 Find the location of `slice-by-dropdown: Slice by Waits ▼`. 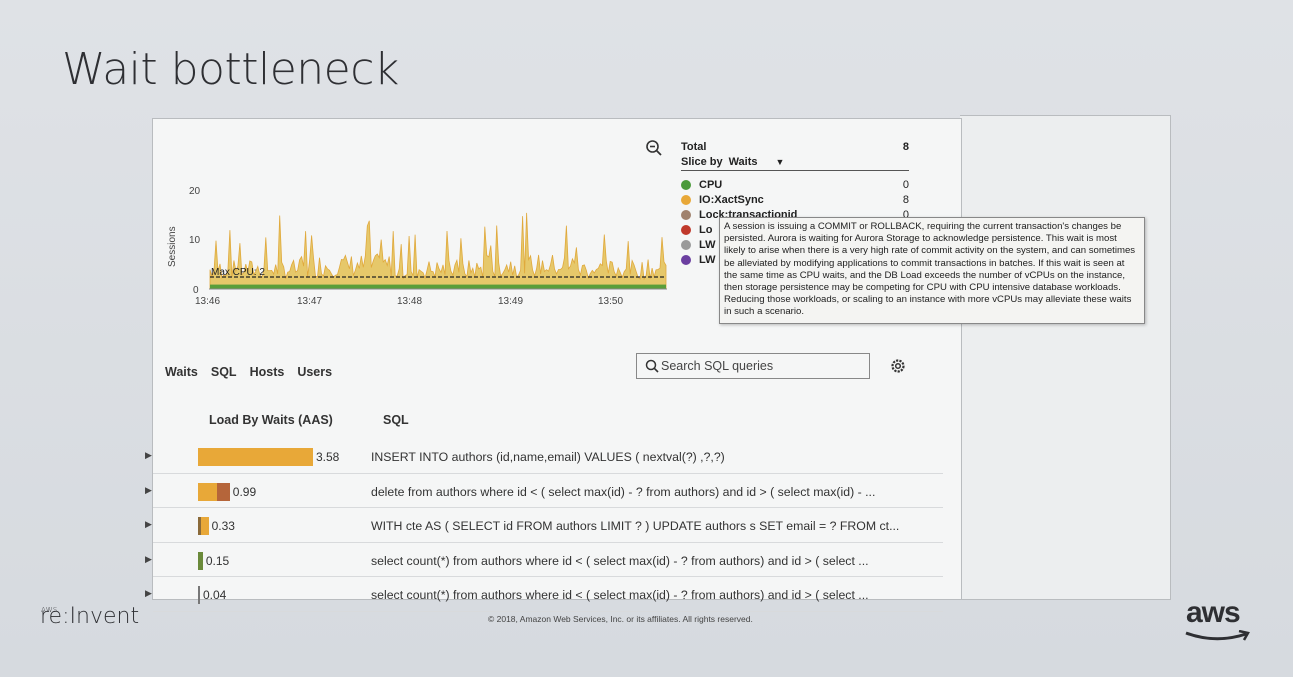

slice-by-dropdown: Slice by Waits ▼ is located at coordinates (795, 162).